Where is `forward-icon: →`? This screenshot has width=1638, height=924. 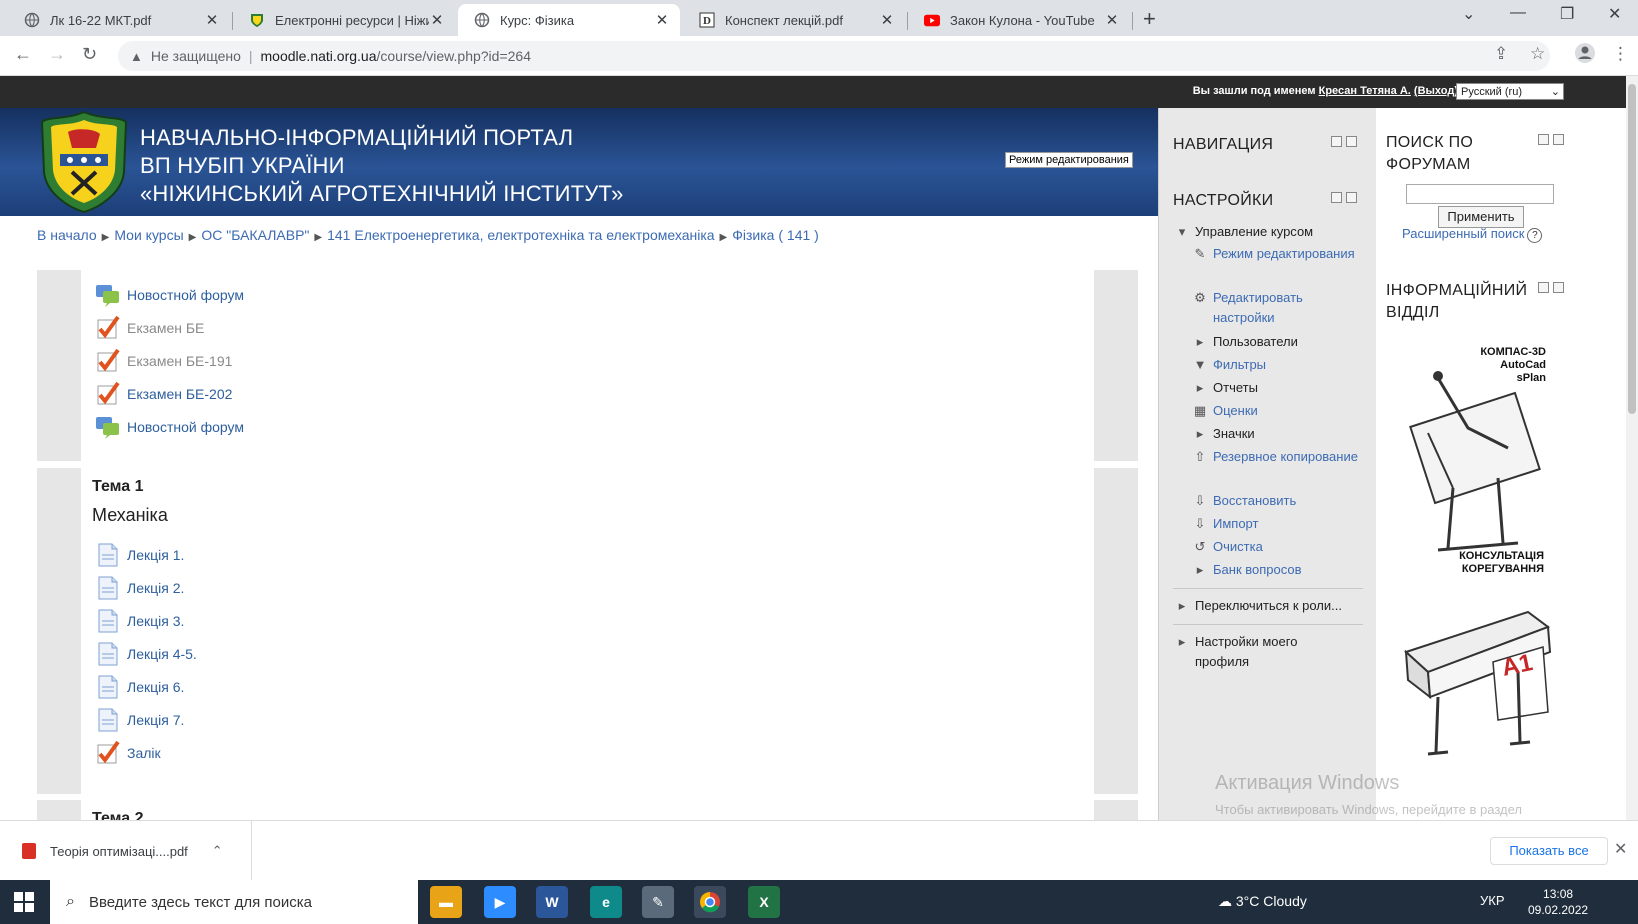
forward-icon: → is located at coordinates (57, 54).